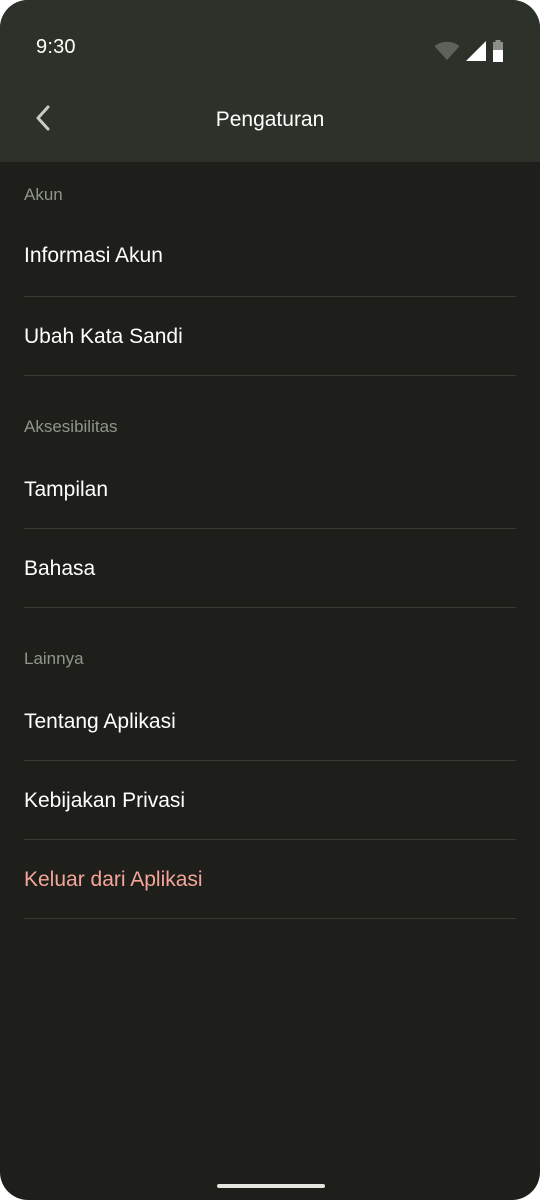 Image resolution: width=540 pixels, height=1200 pixels. What do you see at coordinates (113, 879) in the screenshot?
I see `logout-label: Keluar dari Aplikasi` at bounding box center [113, 879].